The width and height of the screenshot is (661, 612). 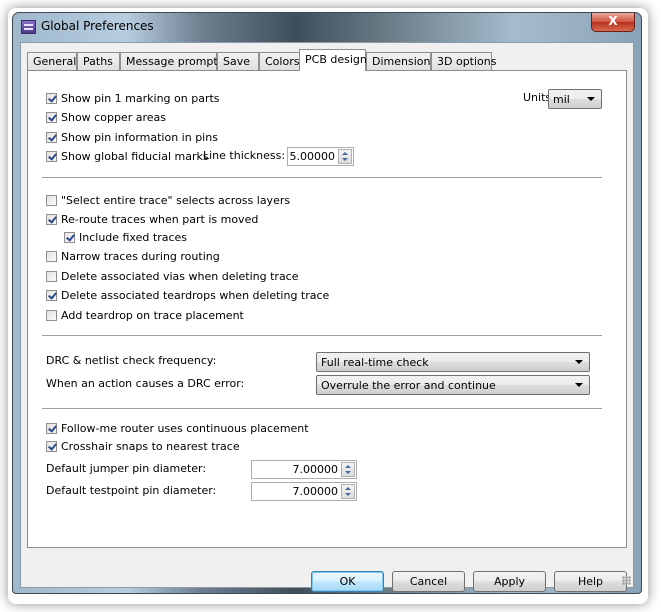 I want to click on add-teardrop-checkbox: Add teardrop on trace placement, so click(x=145, y=315).